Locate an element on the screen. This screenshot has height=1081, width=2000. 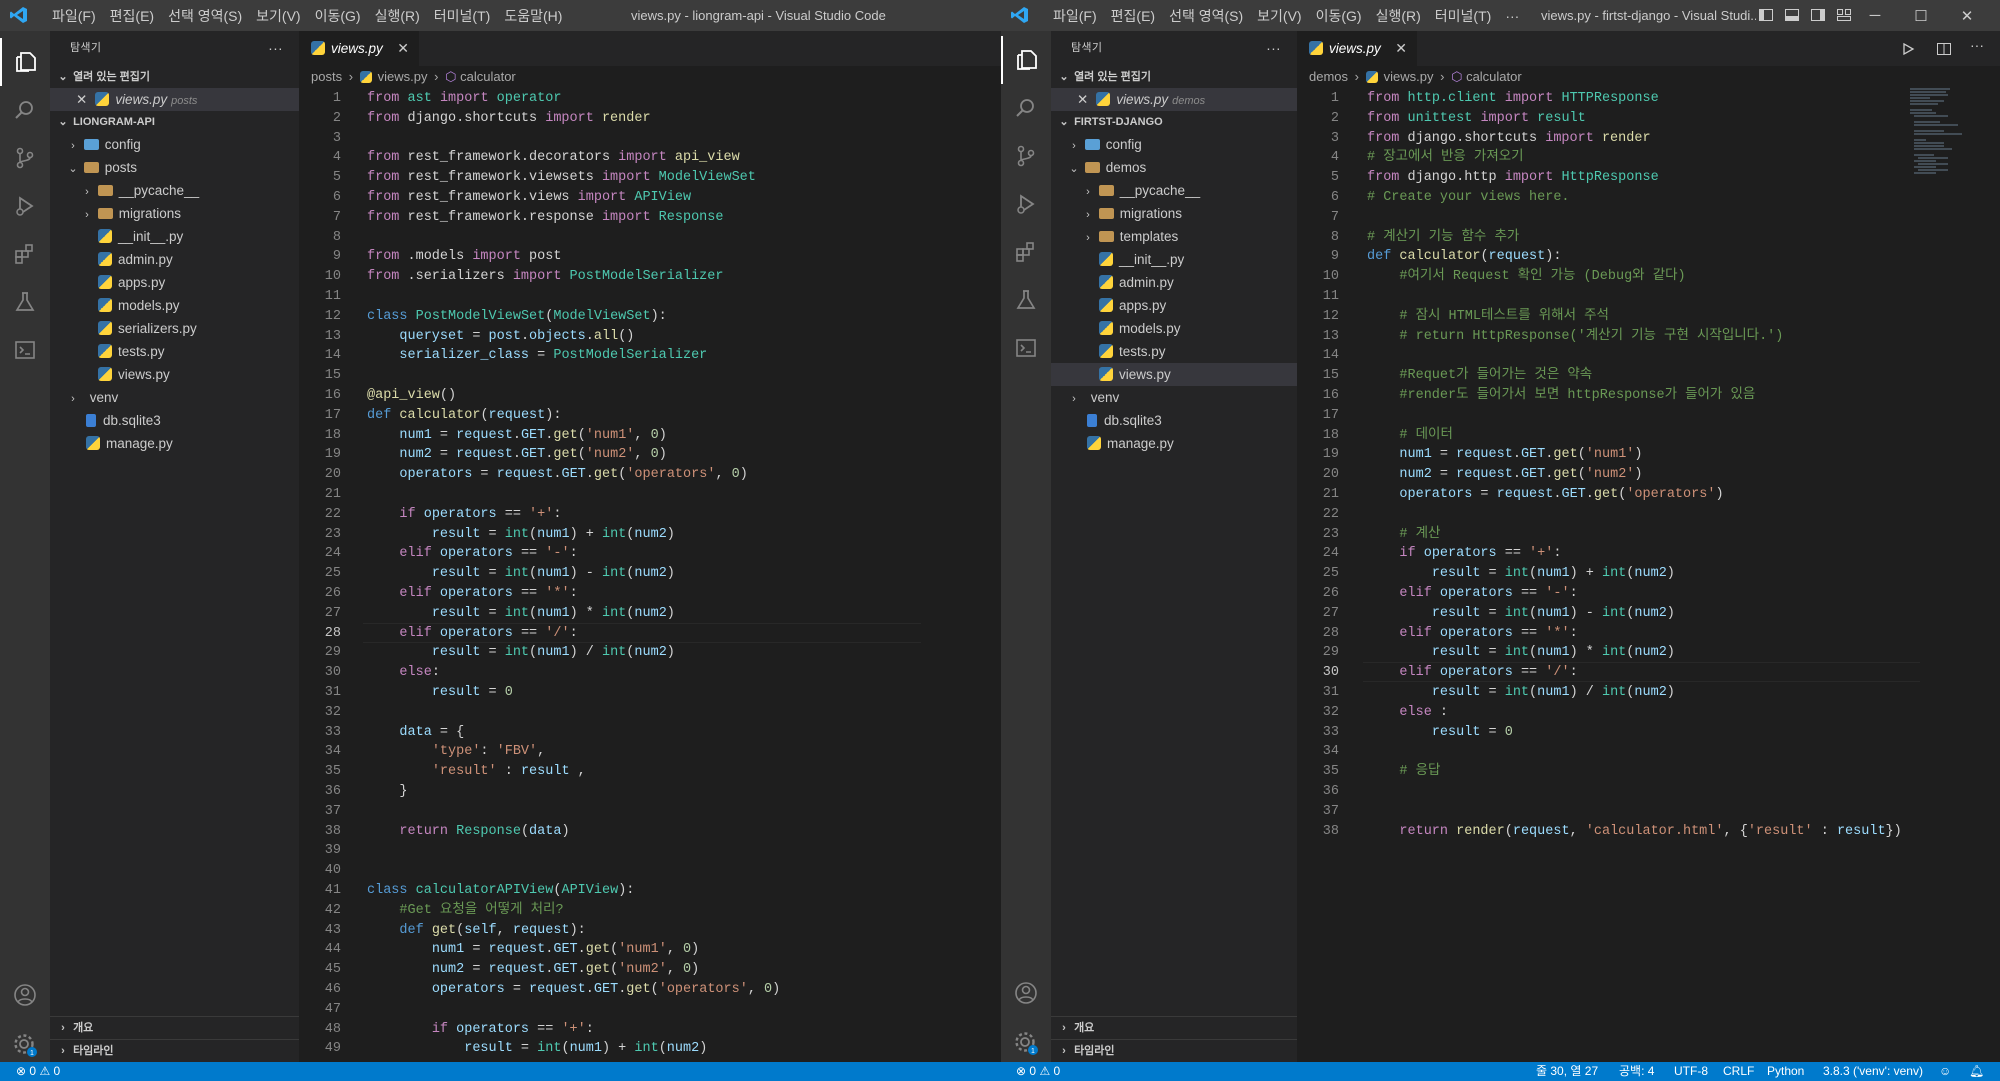
tree-item-serializers: serializers.py is located at coordinates (174, 328).